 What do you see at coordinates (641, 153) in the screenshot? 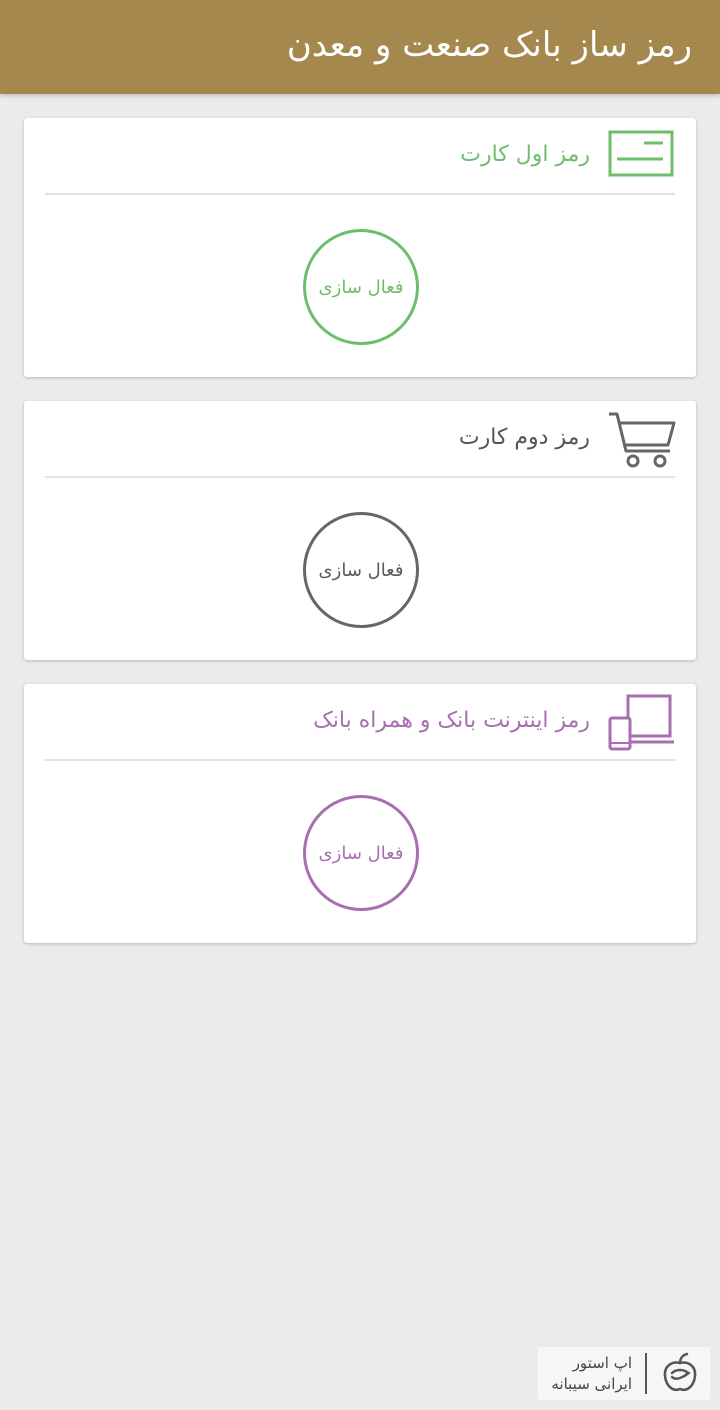
I see `card-icon` at bounding box center [641, 153].